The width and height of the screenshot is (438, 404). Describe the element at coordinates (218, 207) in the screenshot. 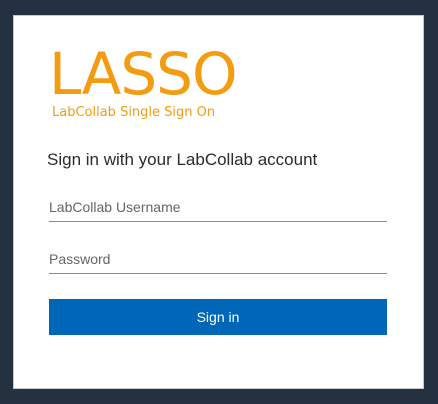

I see `username-input` at that location.